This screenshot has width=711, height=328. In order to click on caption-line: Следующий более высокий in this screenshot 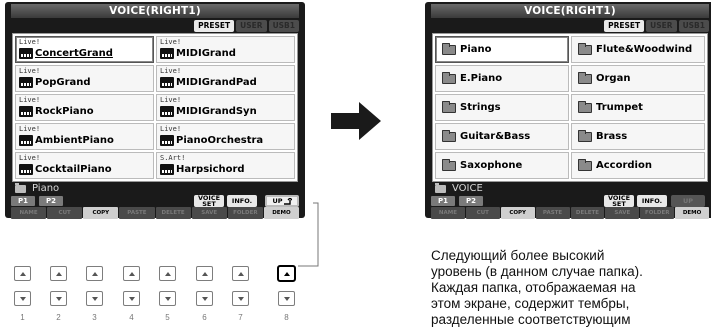, I will do `click(518, 255)`.